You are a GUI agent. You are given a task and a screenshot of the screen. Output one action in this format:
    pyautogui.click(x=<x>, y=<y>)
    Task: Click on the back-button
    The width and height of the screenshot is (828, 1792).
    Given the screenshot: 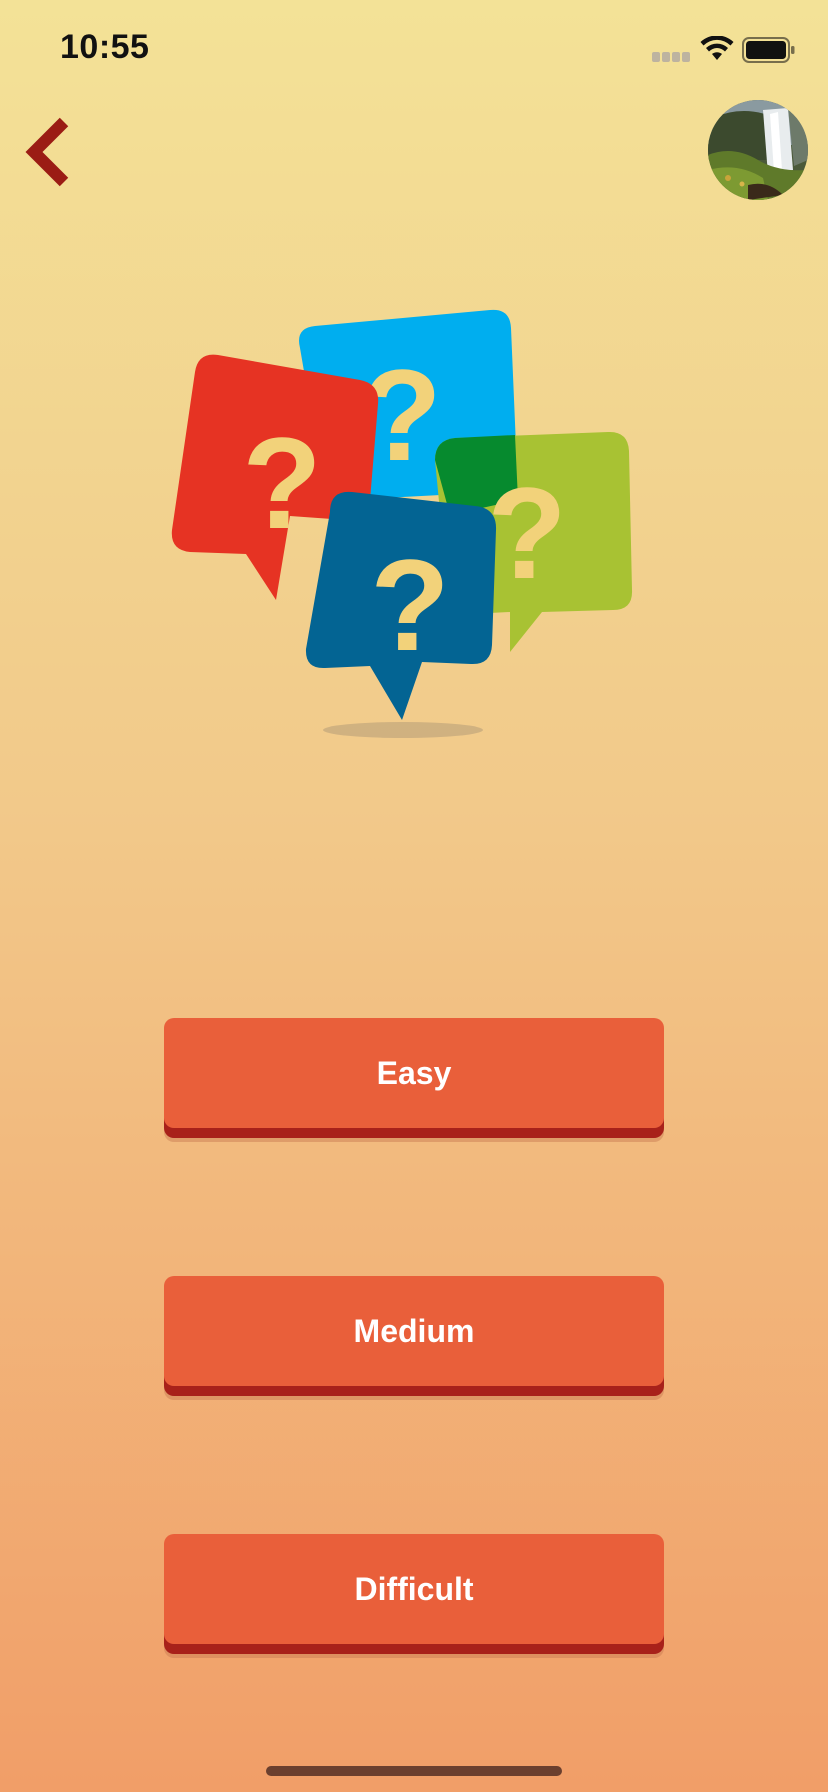 What is the action you would take?
    pyautogui.click(x=50, y=152)
    